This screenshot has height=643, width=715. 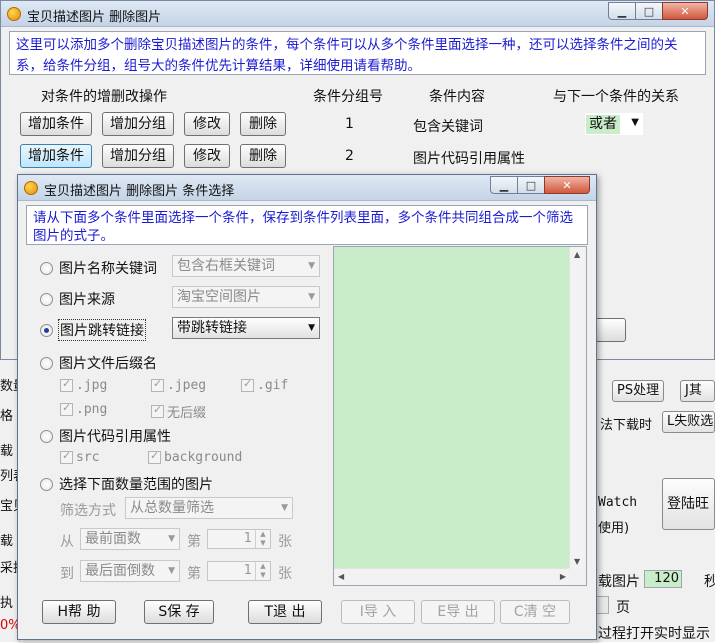 I want to click on save-button: S保 存, so click(x=179, y=612).